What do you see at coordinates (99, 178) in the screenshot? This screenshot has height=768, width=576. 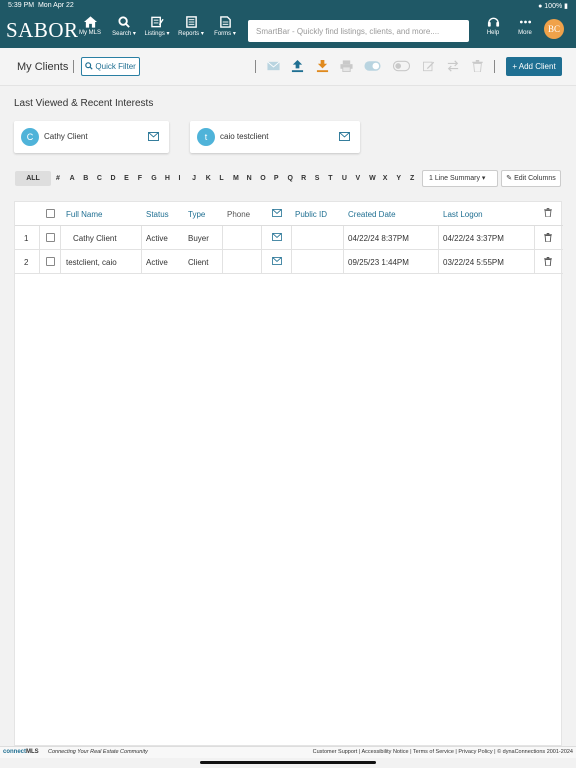 I see `alpha-letter-c: C` at bounding box center [99, 178].